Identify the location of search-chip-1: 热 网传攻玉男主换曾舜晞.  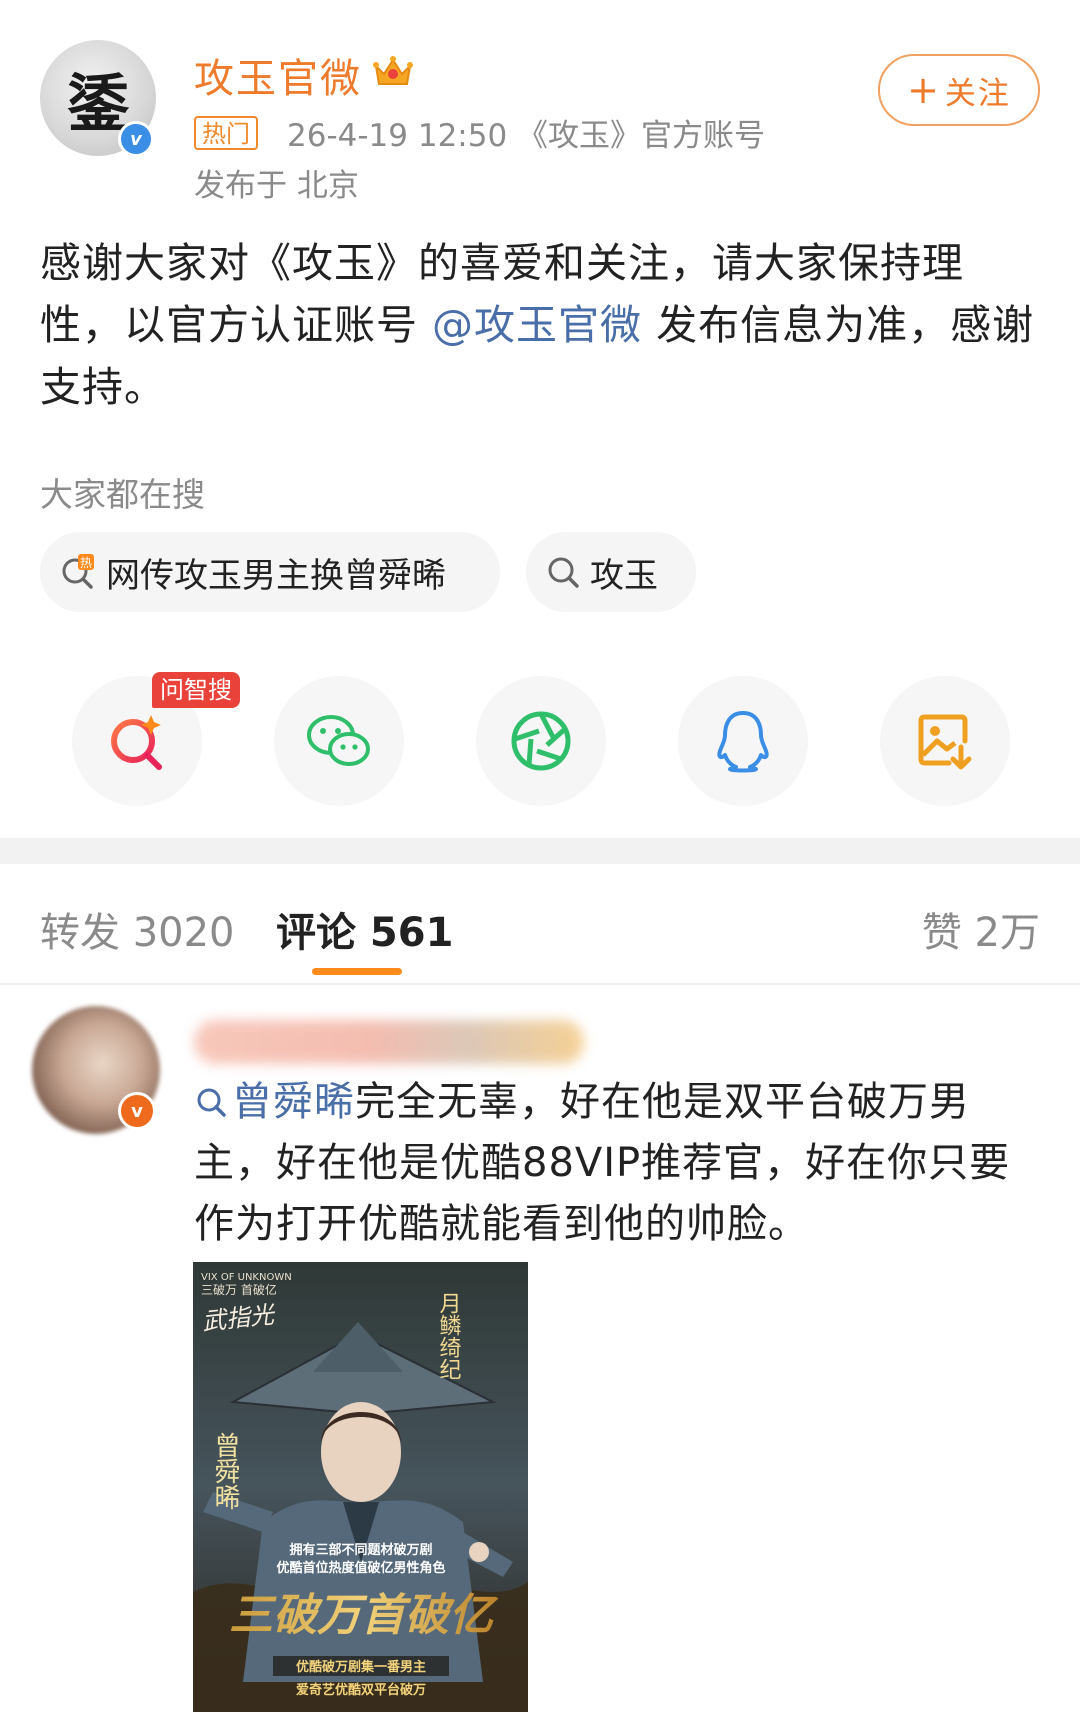
(270, 572).